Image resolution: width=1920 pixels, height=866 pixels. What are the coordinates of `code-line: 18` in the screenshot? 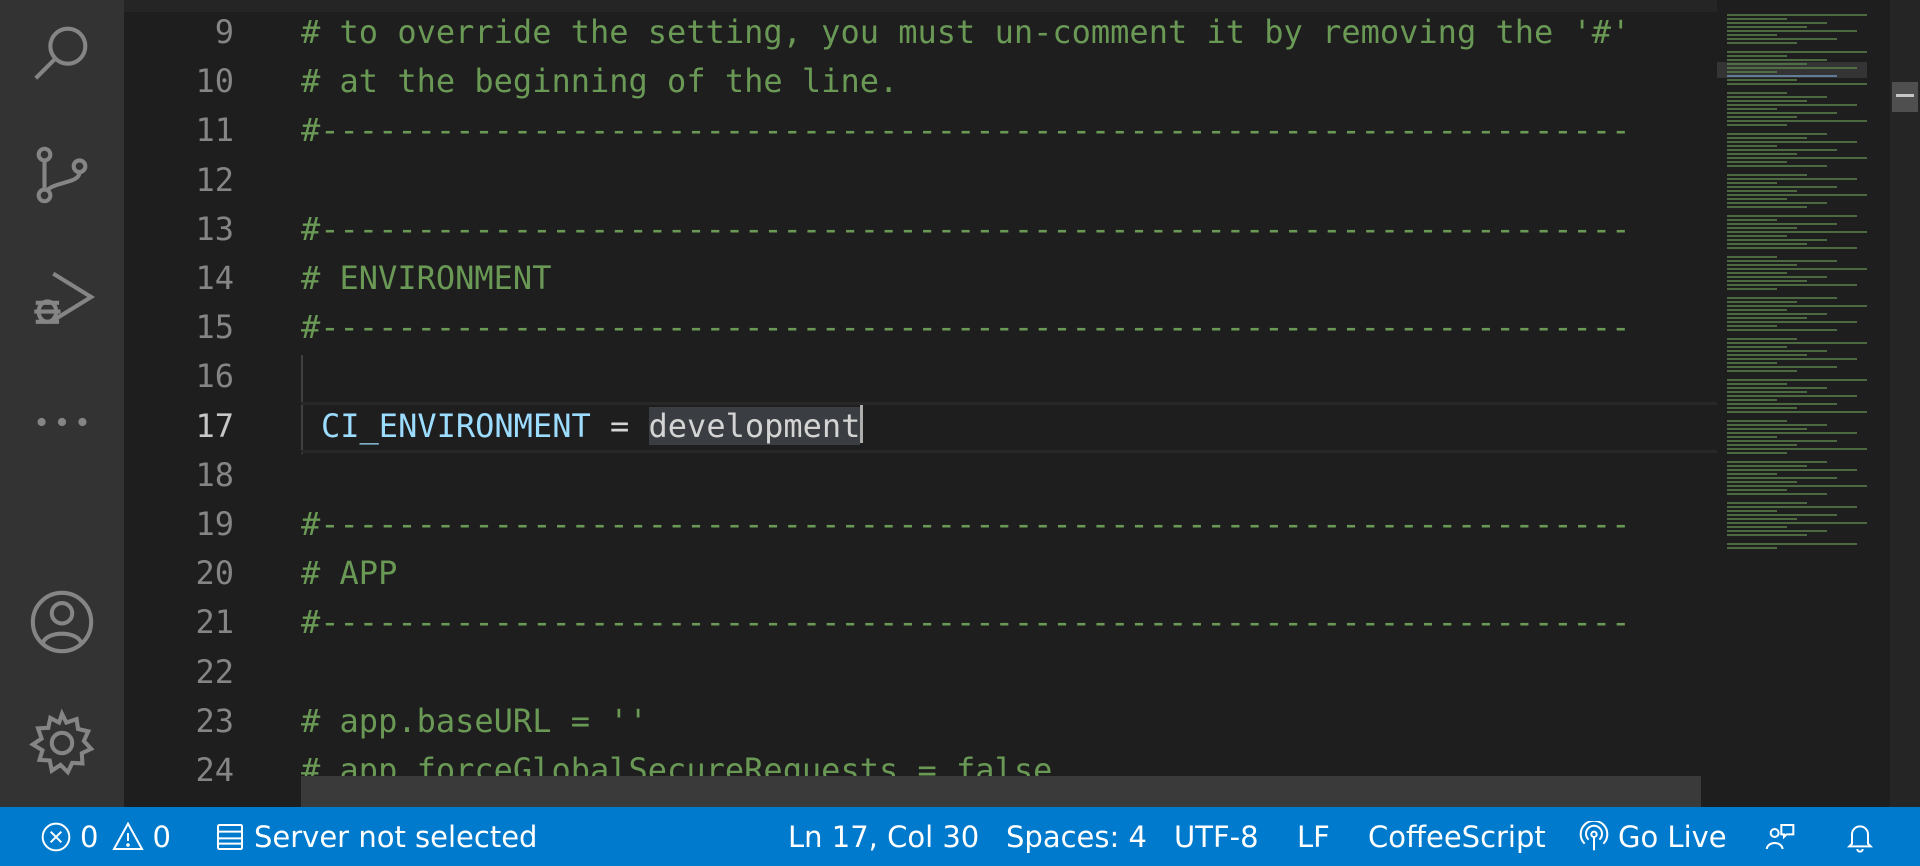 It's located at (920, 475).